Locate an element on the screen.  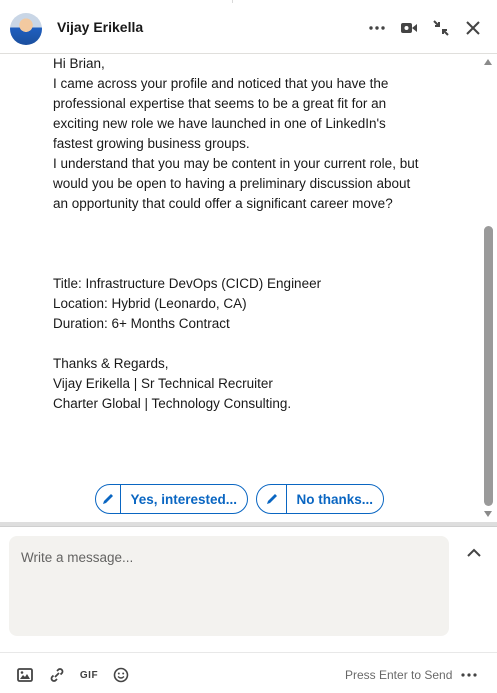
close-icon is located at coordinates (473, 28).